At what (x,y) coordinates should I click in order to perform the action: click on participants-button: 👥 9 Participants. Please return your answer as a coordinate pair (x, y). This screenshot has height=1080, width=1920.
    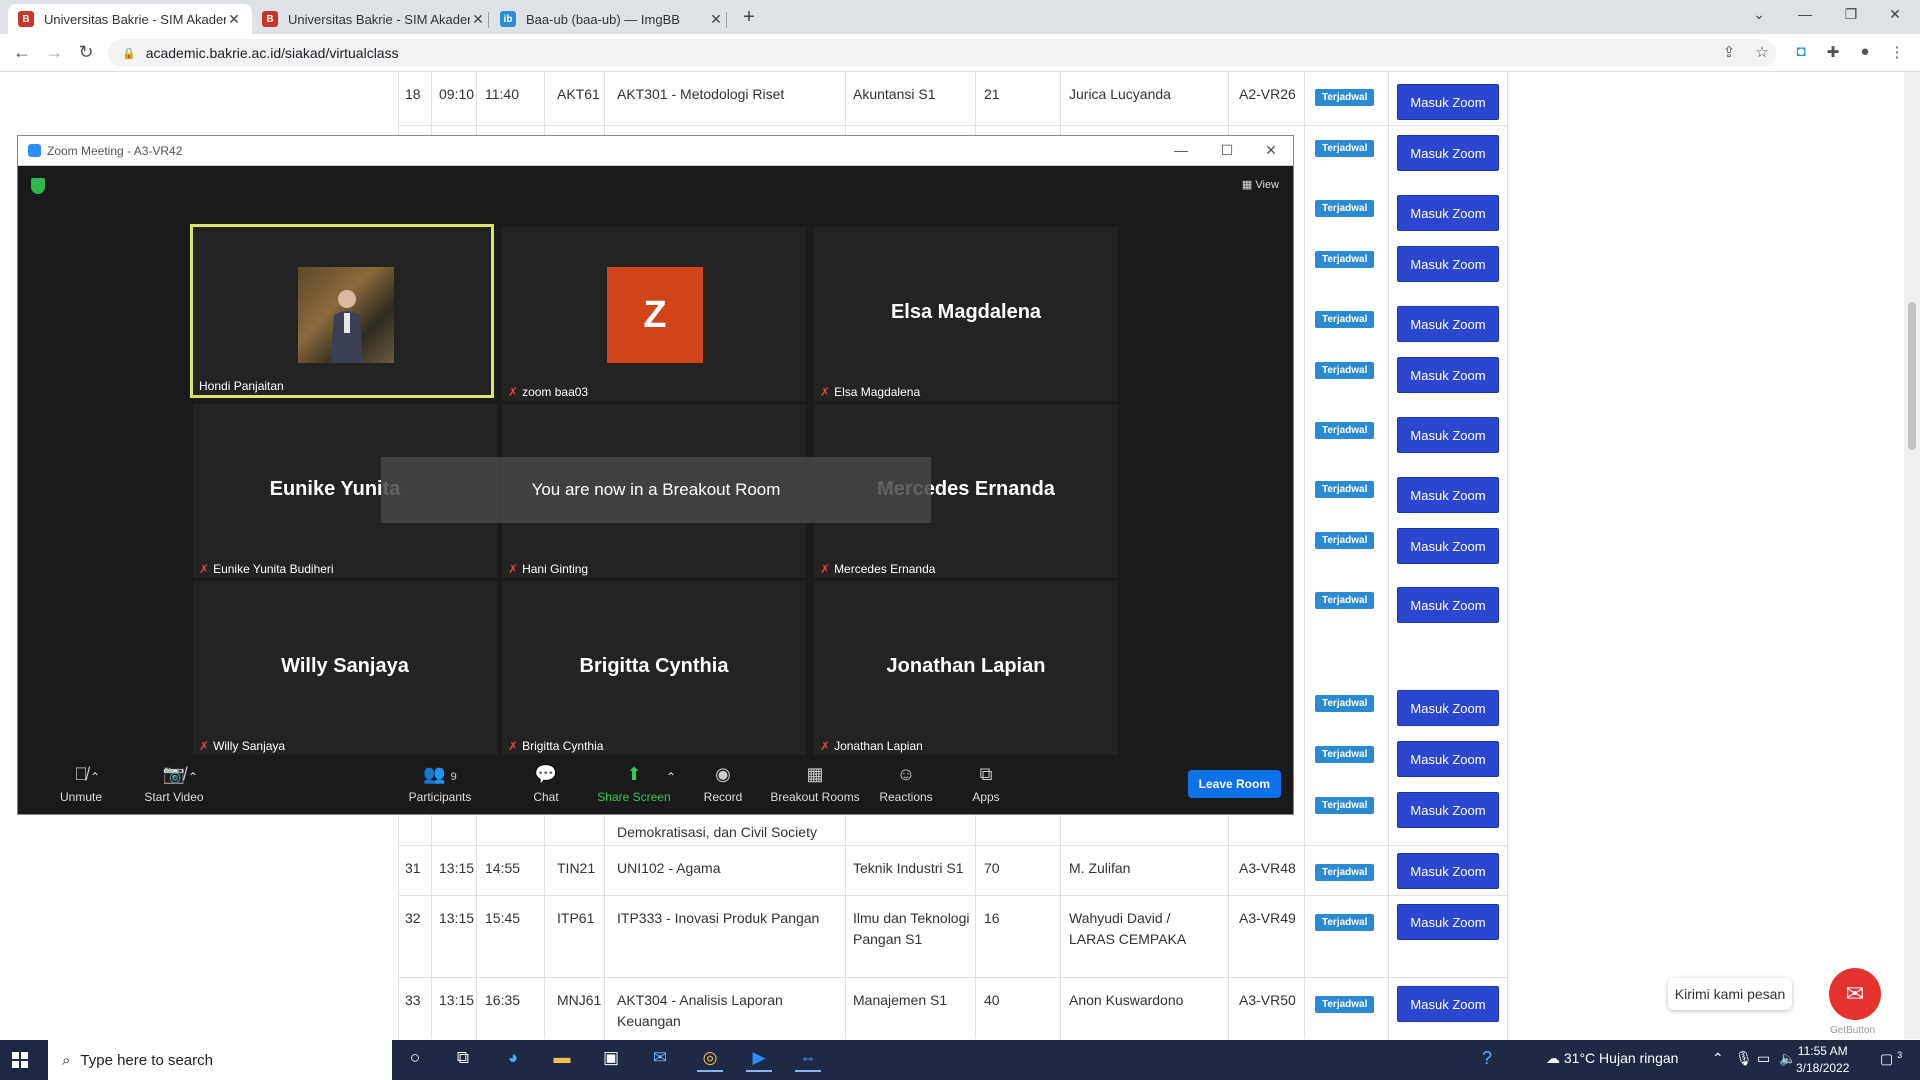
    Looking at the image, I should click on (440, 784).